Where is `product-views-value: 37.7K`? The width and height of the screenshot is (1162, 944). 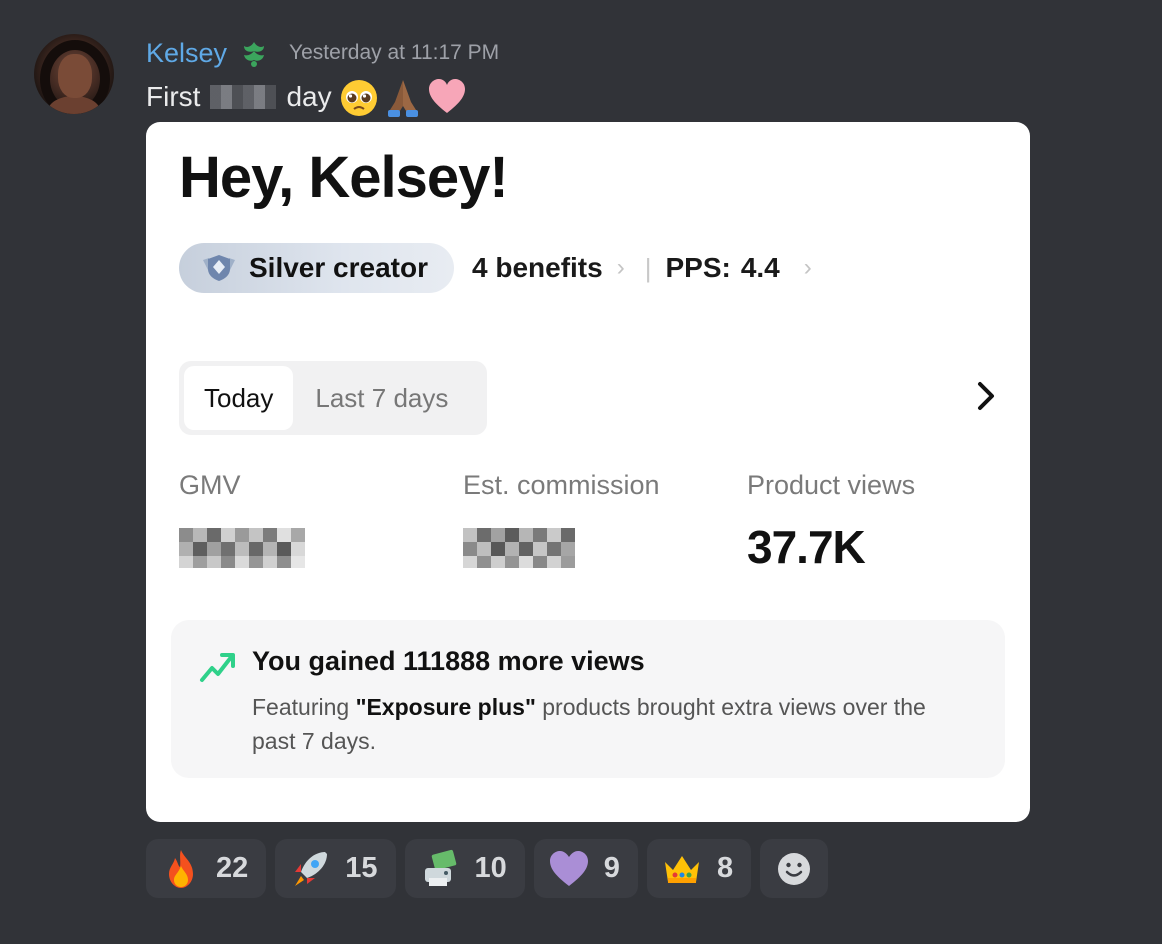 product-views-value: 37.7K is located at coordinates (806, 547).